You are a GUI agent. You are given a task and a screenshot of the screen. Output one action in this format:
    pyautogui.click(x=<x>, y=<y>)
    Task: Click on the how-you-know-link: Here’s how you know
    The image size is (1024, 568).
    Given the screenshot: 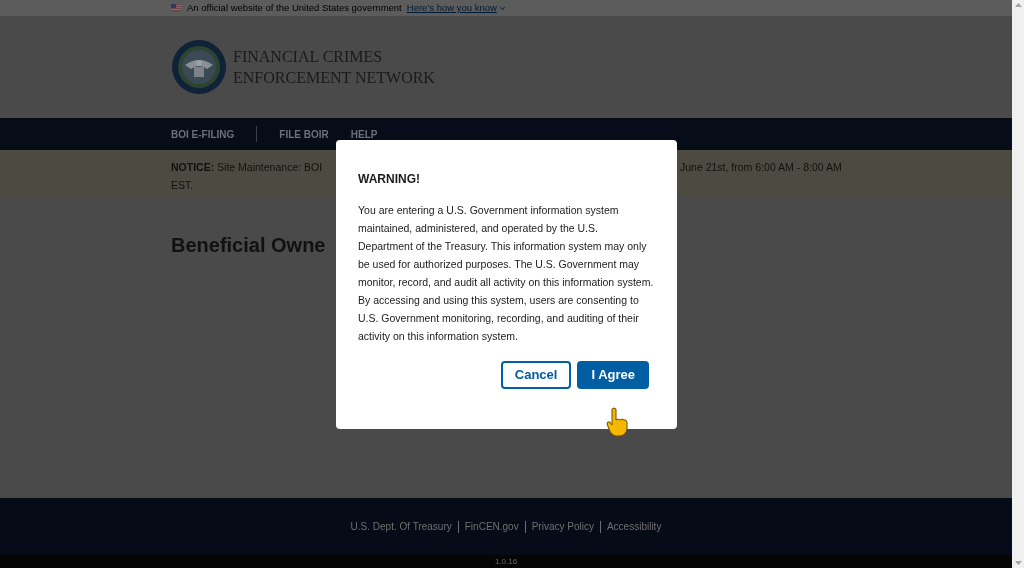 What is the action you would take?
    pyautogui.click(x=456, y=8)
    